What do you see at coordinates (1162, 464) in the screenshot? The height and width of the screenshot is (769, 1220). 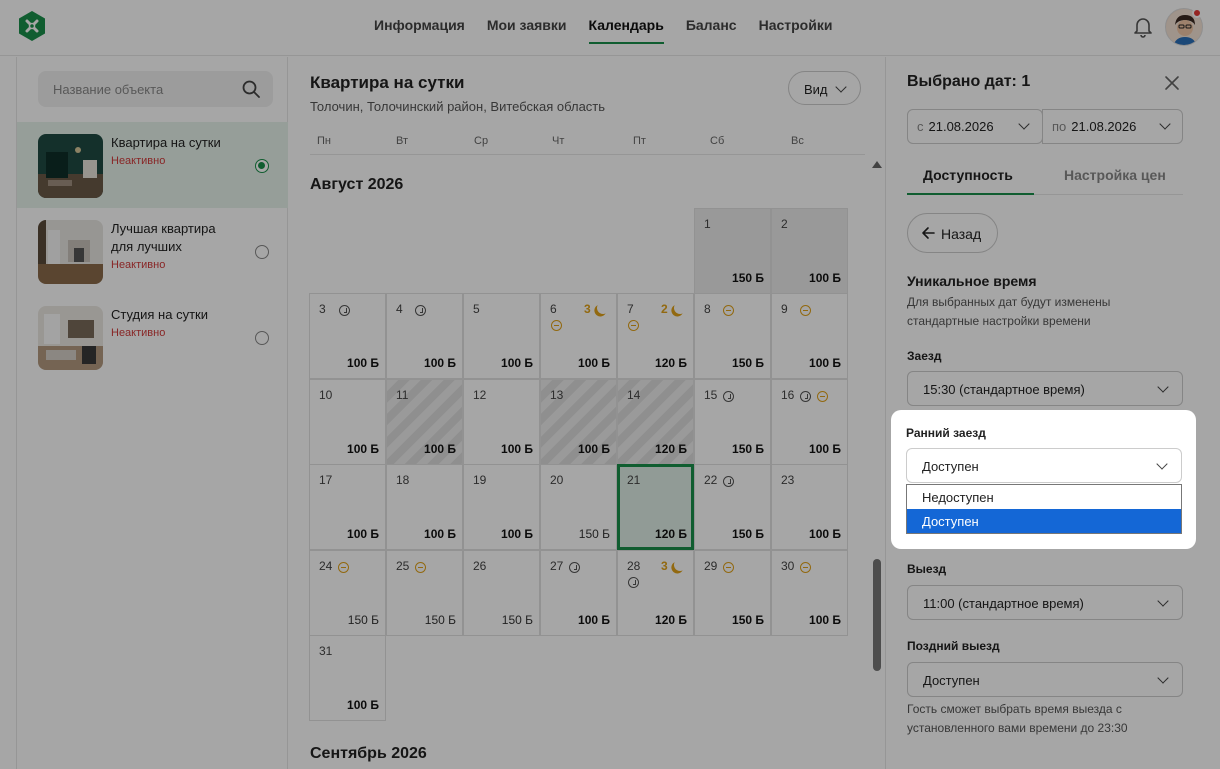 I see `chevron-down-icon` at bounding box center [1162, 464].